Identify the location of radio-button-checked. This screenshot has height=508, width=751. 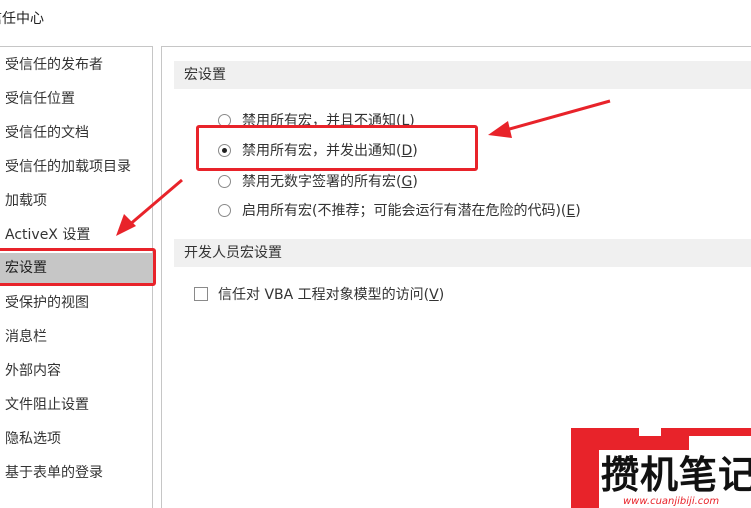
(224, 150).